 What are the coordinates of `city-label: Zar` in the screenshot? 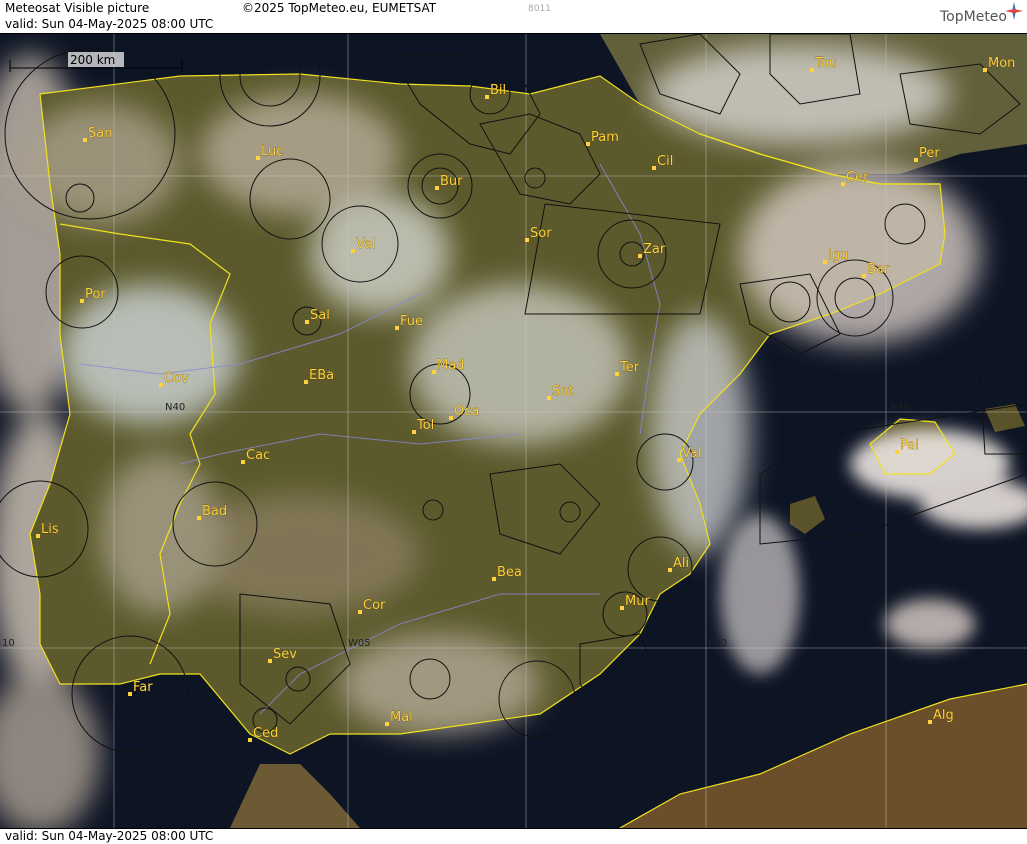 It's located at (654, 249).